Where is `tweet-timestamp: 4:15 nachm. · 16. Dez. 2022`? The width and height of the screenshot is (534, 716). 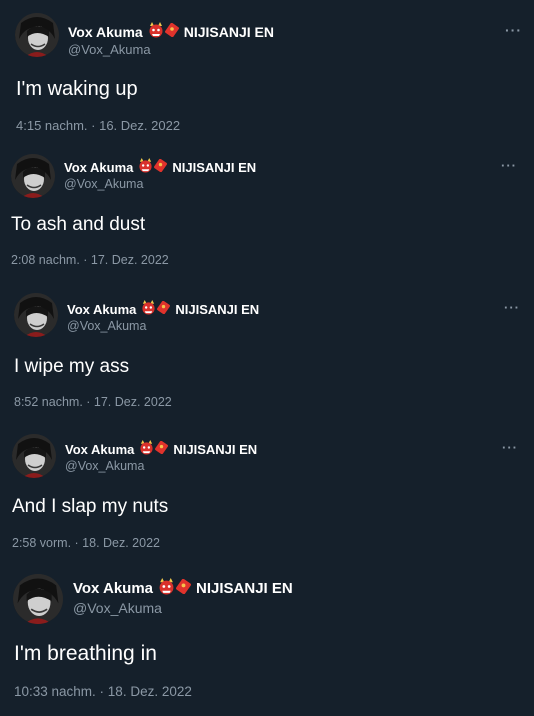 tweet-timestamp: 4:15 nachm. · 16. Dez. 2022 is located at coordinates (98, 125).